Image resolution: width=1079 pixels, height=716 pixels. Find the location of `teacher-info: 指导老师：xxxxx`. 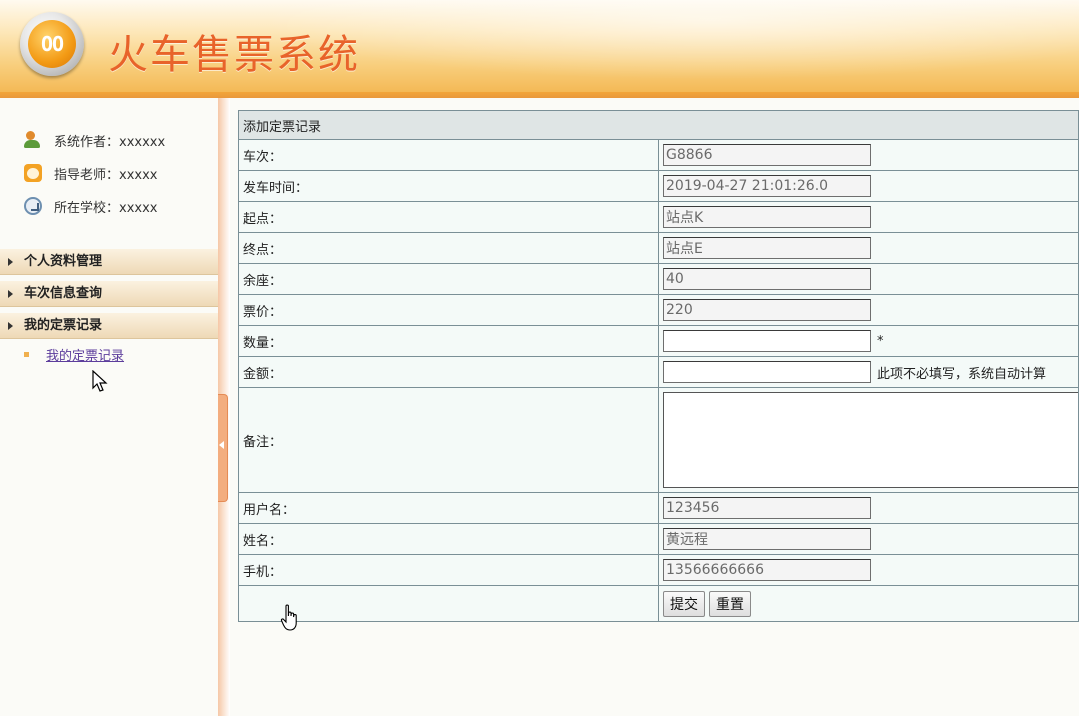

teacher-info: 指导老师：xxxxx is located at coordinates (90, 173).